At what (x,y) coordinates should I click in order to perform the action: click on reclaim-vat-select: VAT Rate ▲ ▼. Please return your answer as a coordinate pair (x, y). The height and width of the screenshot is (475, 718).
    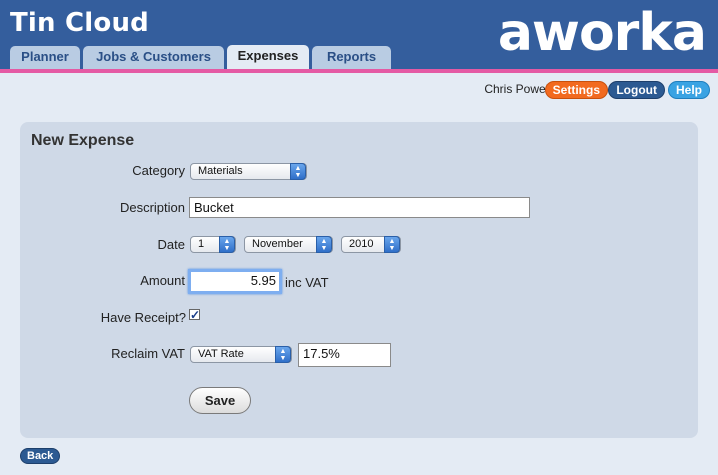
    Looking at the image, I should click on (241, 354).